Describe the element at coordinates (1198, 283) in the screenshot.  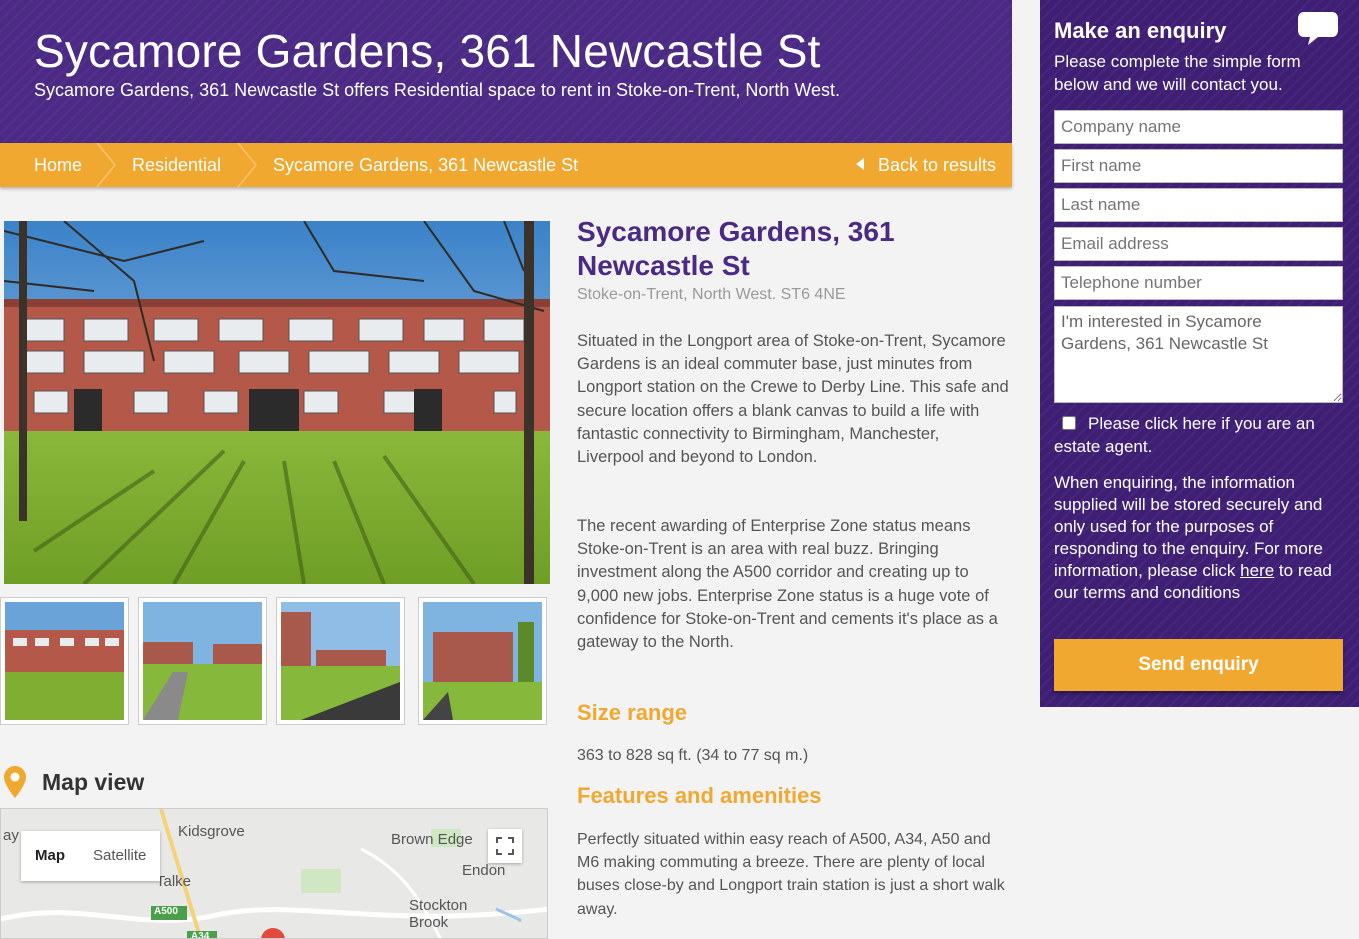
I see `telephone-input` at that location.